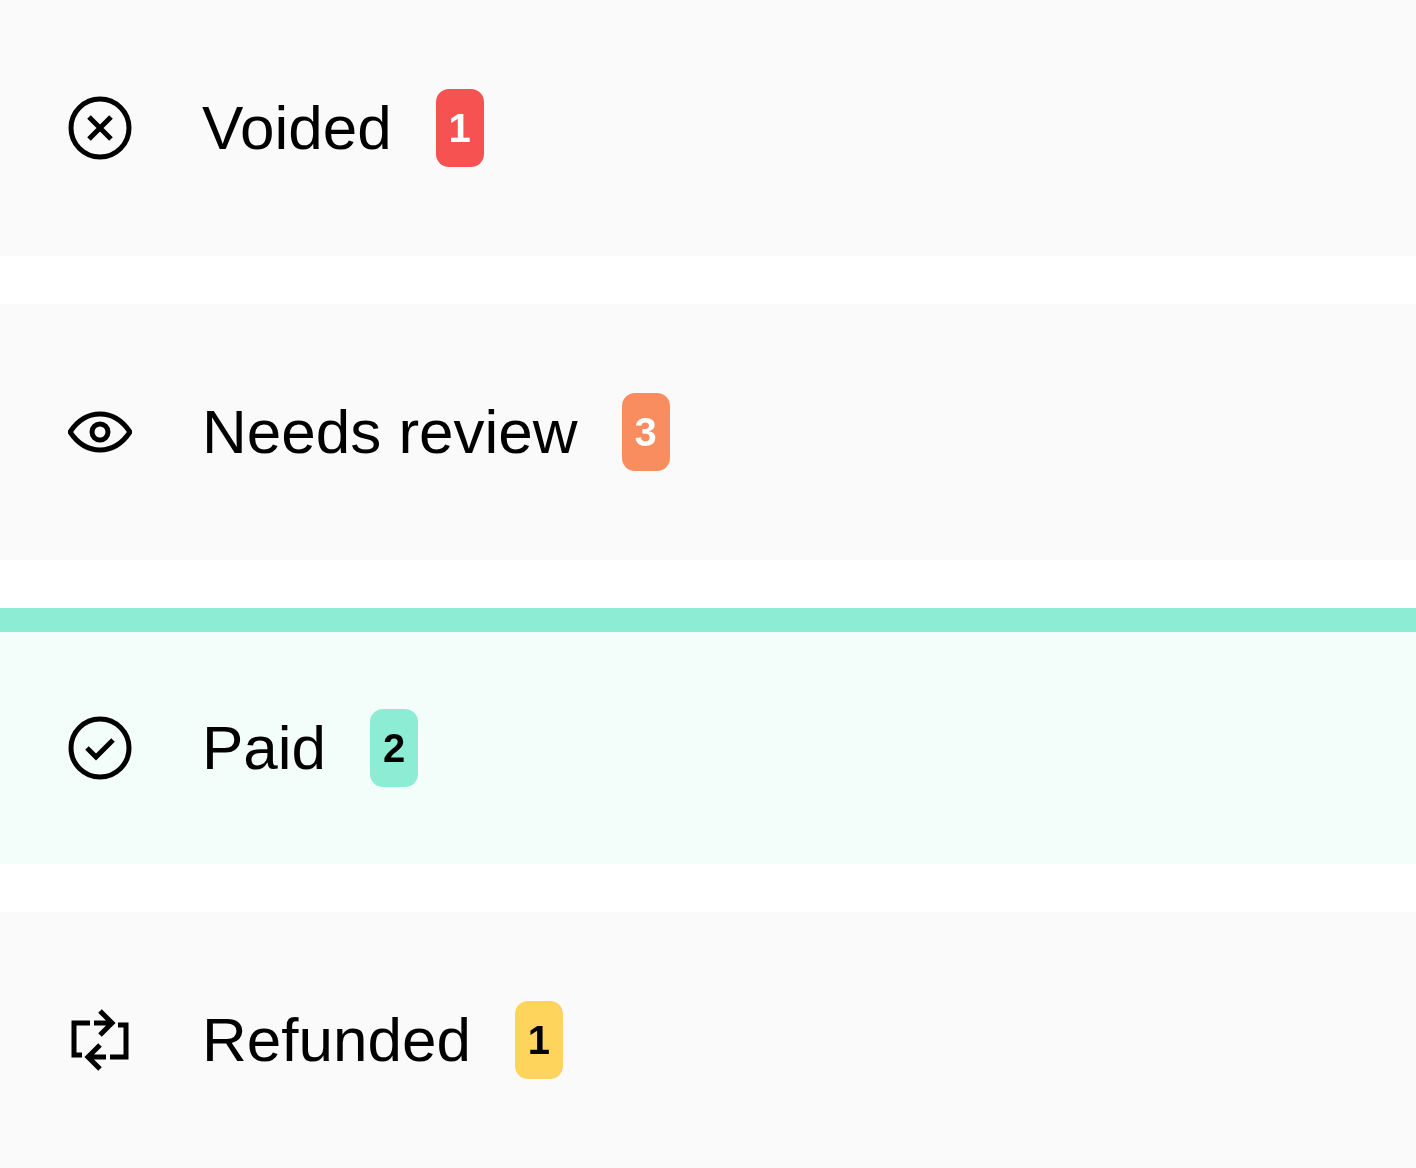 The image size is (1416, 1168). I want to click on status-label: Paid, so click(264, 748).